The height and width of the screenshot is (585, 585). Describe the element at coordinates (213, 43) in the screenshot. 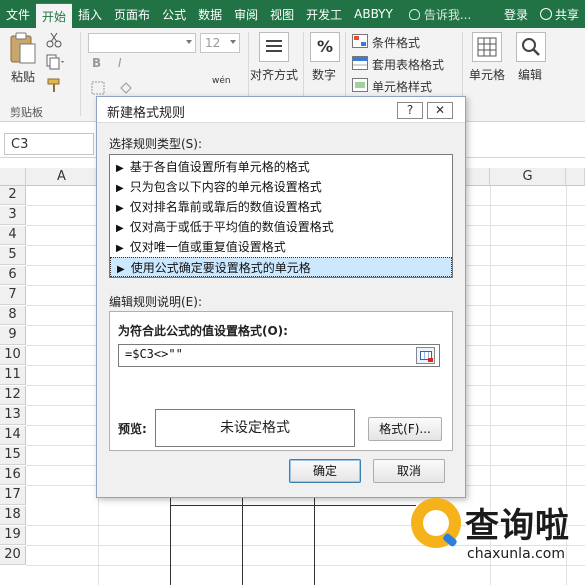

I see `font-size-value: 12` at that location.